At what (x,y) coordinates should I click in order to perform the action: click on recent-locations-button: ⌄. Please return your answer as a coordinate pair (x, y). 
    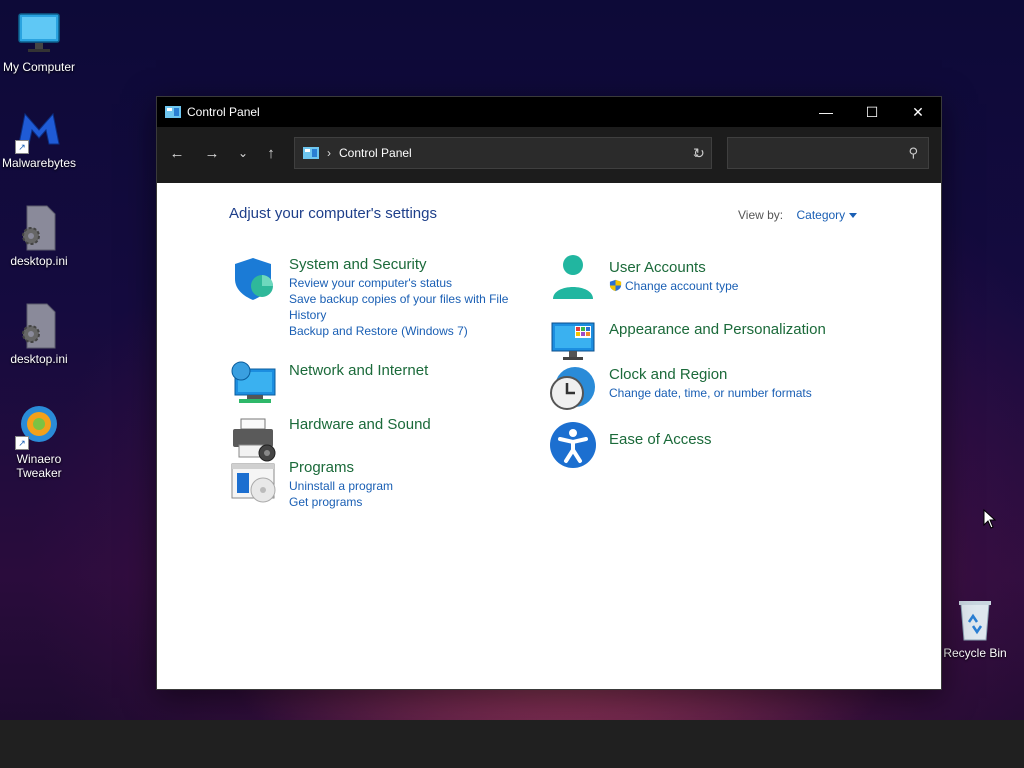
    Looking at the image, I should click on (243, 153).